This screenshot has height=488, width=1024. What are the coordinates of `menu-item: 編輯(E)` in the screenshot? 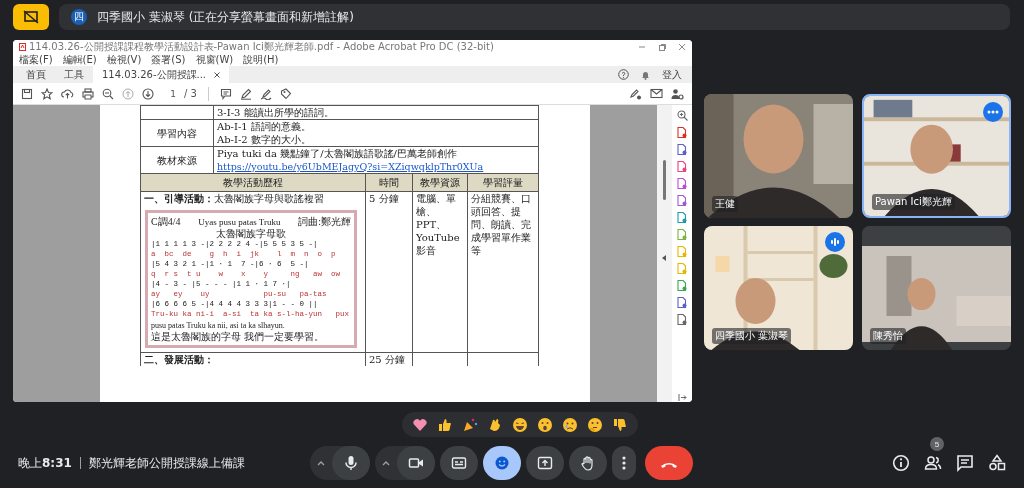 It's located at (79, 59).